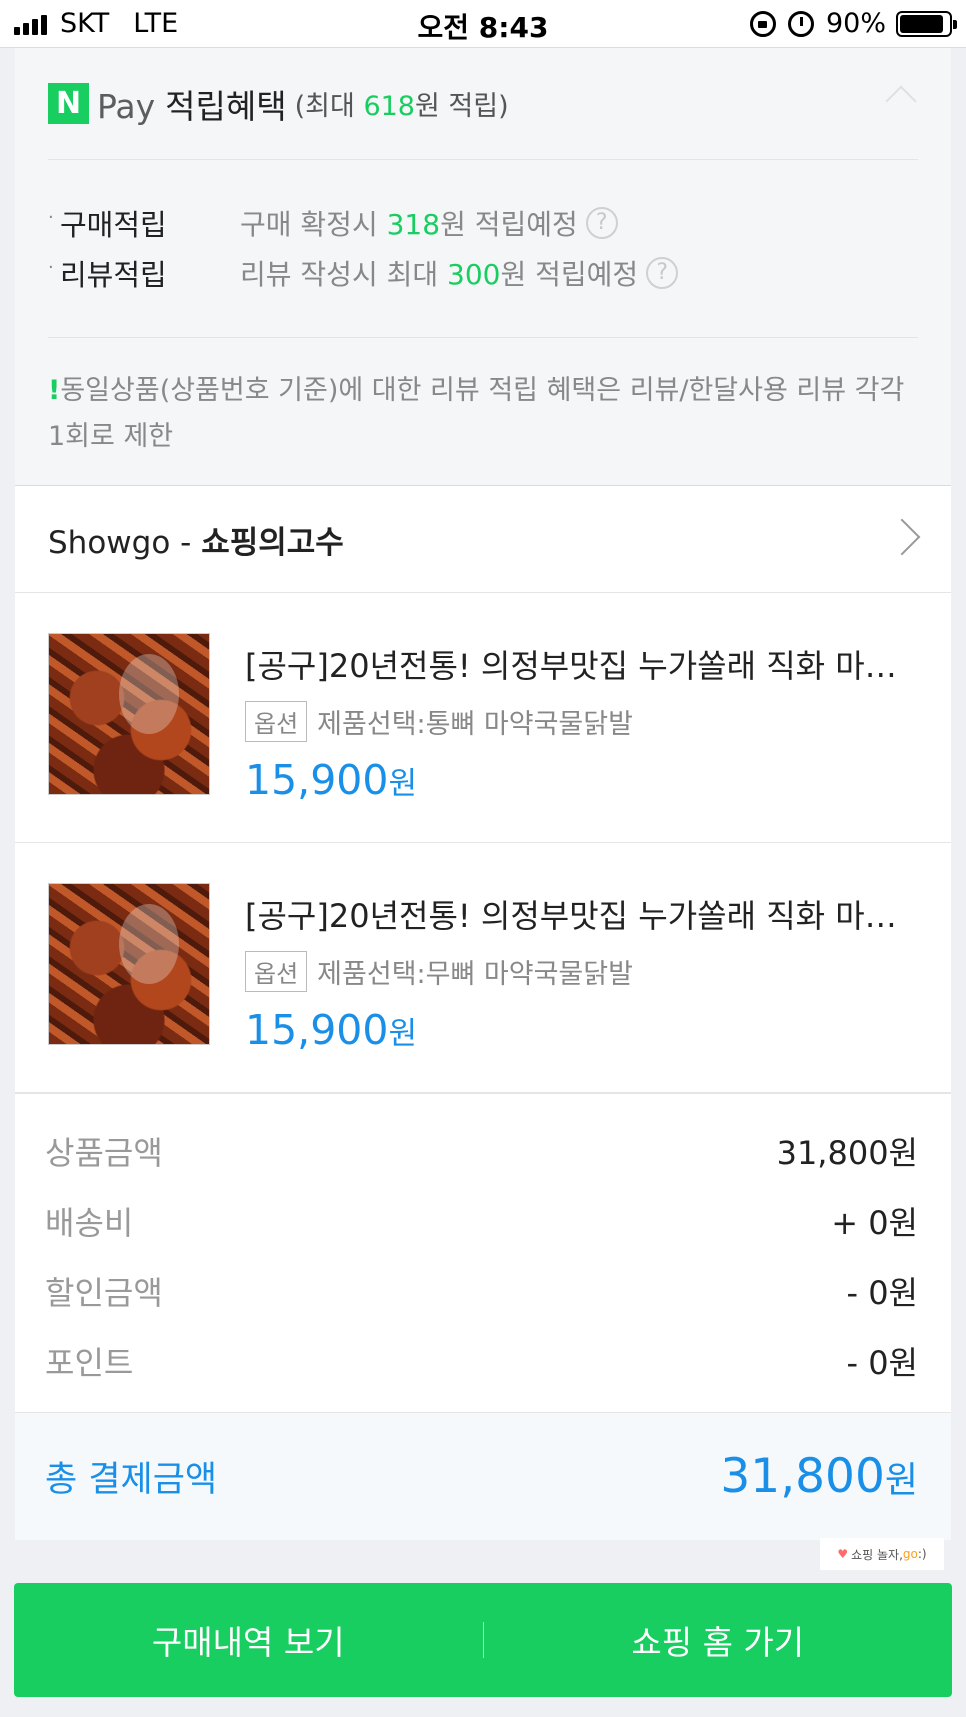 The image size is (966, 1717). Describe the element at coordinates (475, 724) in the screenshot. I see `option-text: 제품선택:통뼈 마약국물닭발` at that location.